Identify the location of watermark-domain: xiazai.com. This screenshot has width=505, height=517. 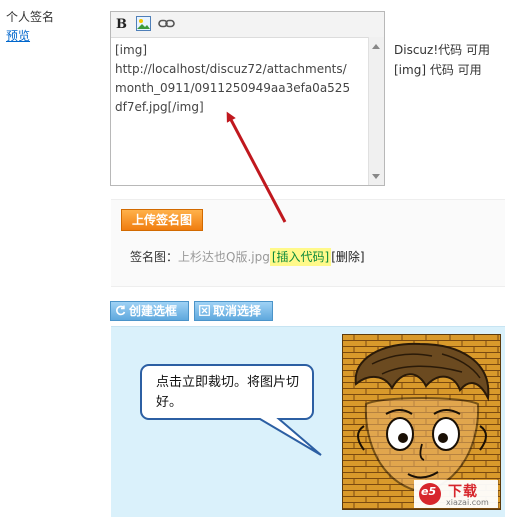
(467, 502).